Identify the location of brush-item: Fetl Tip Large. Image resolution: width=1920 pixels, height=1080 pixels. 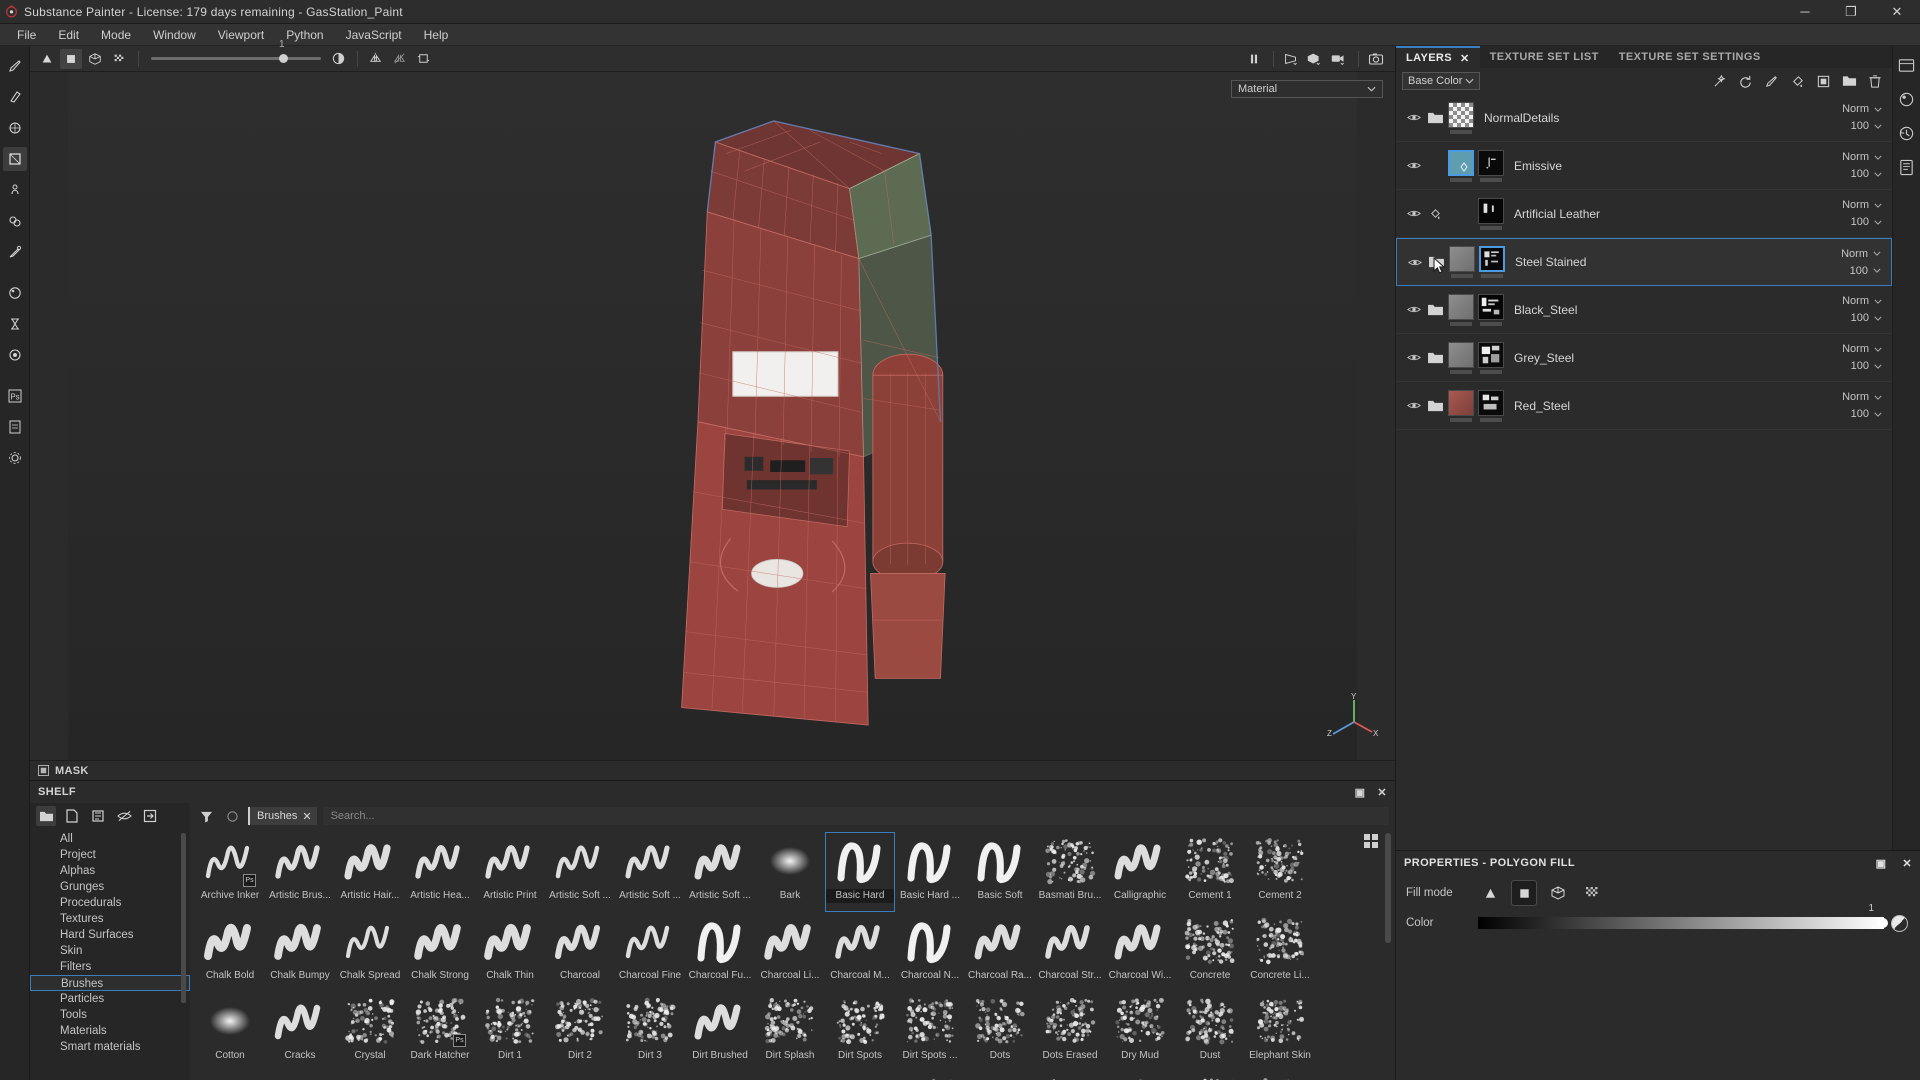
(370, 1076).